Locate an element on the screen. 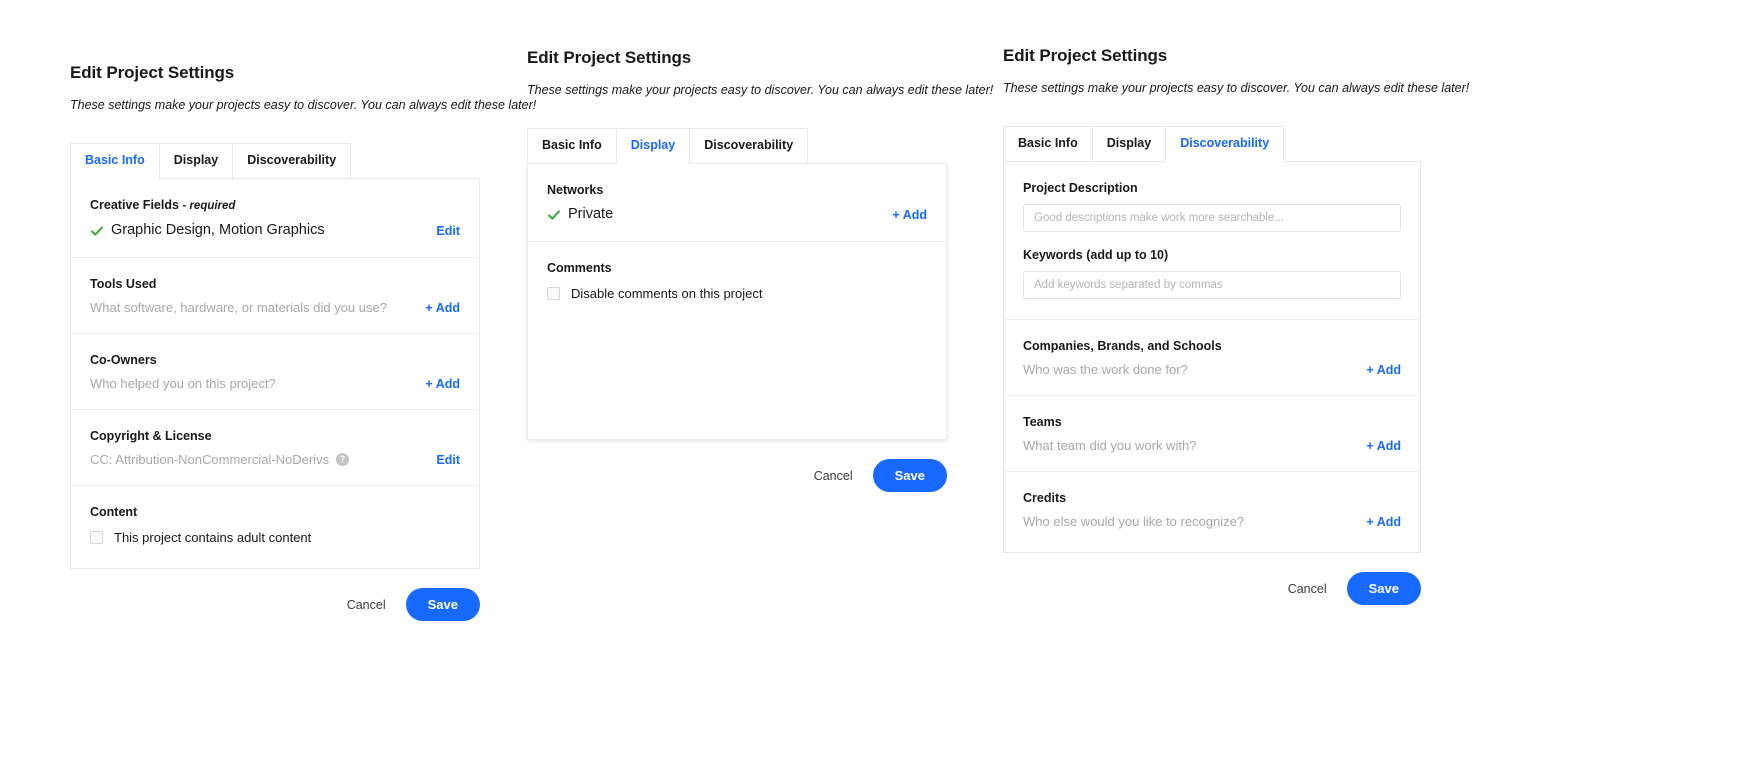  add-companies-button: + Add is located at coordinates (1383, 370).